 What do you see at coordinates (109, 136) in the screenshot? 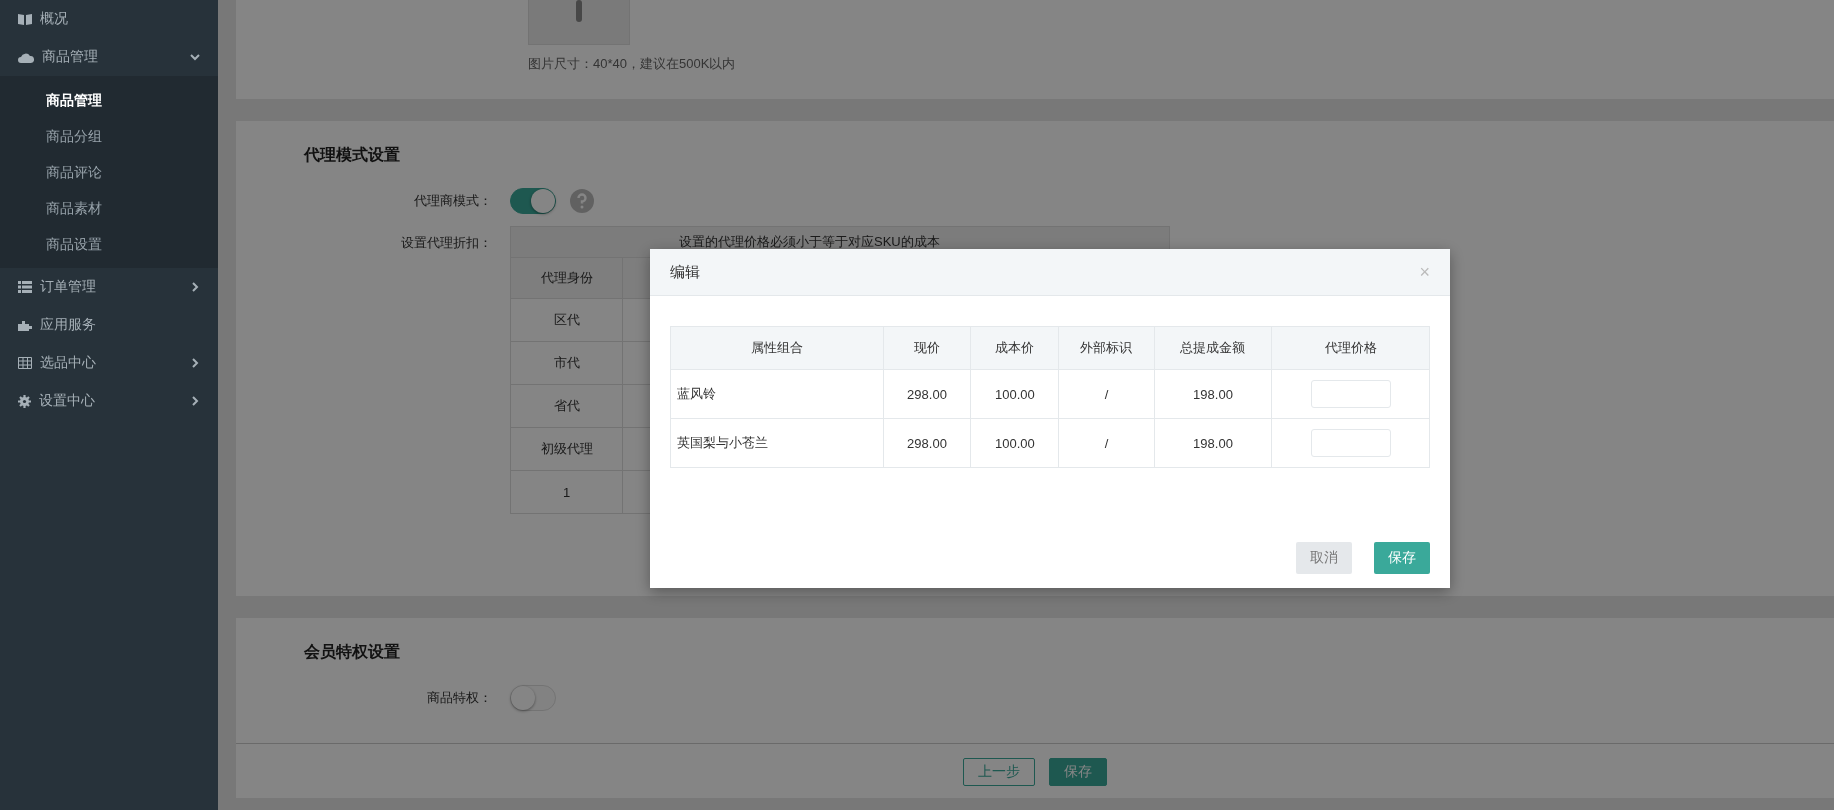
I see `sidebar-subitem: 商品分组` at bounding box center [109, 136].